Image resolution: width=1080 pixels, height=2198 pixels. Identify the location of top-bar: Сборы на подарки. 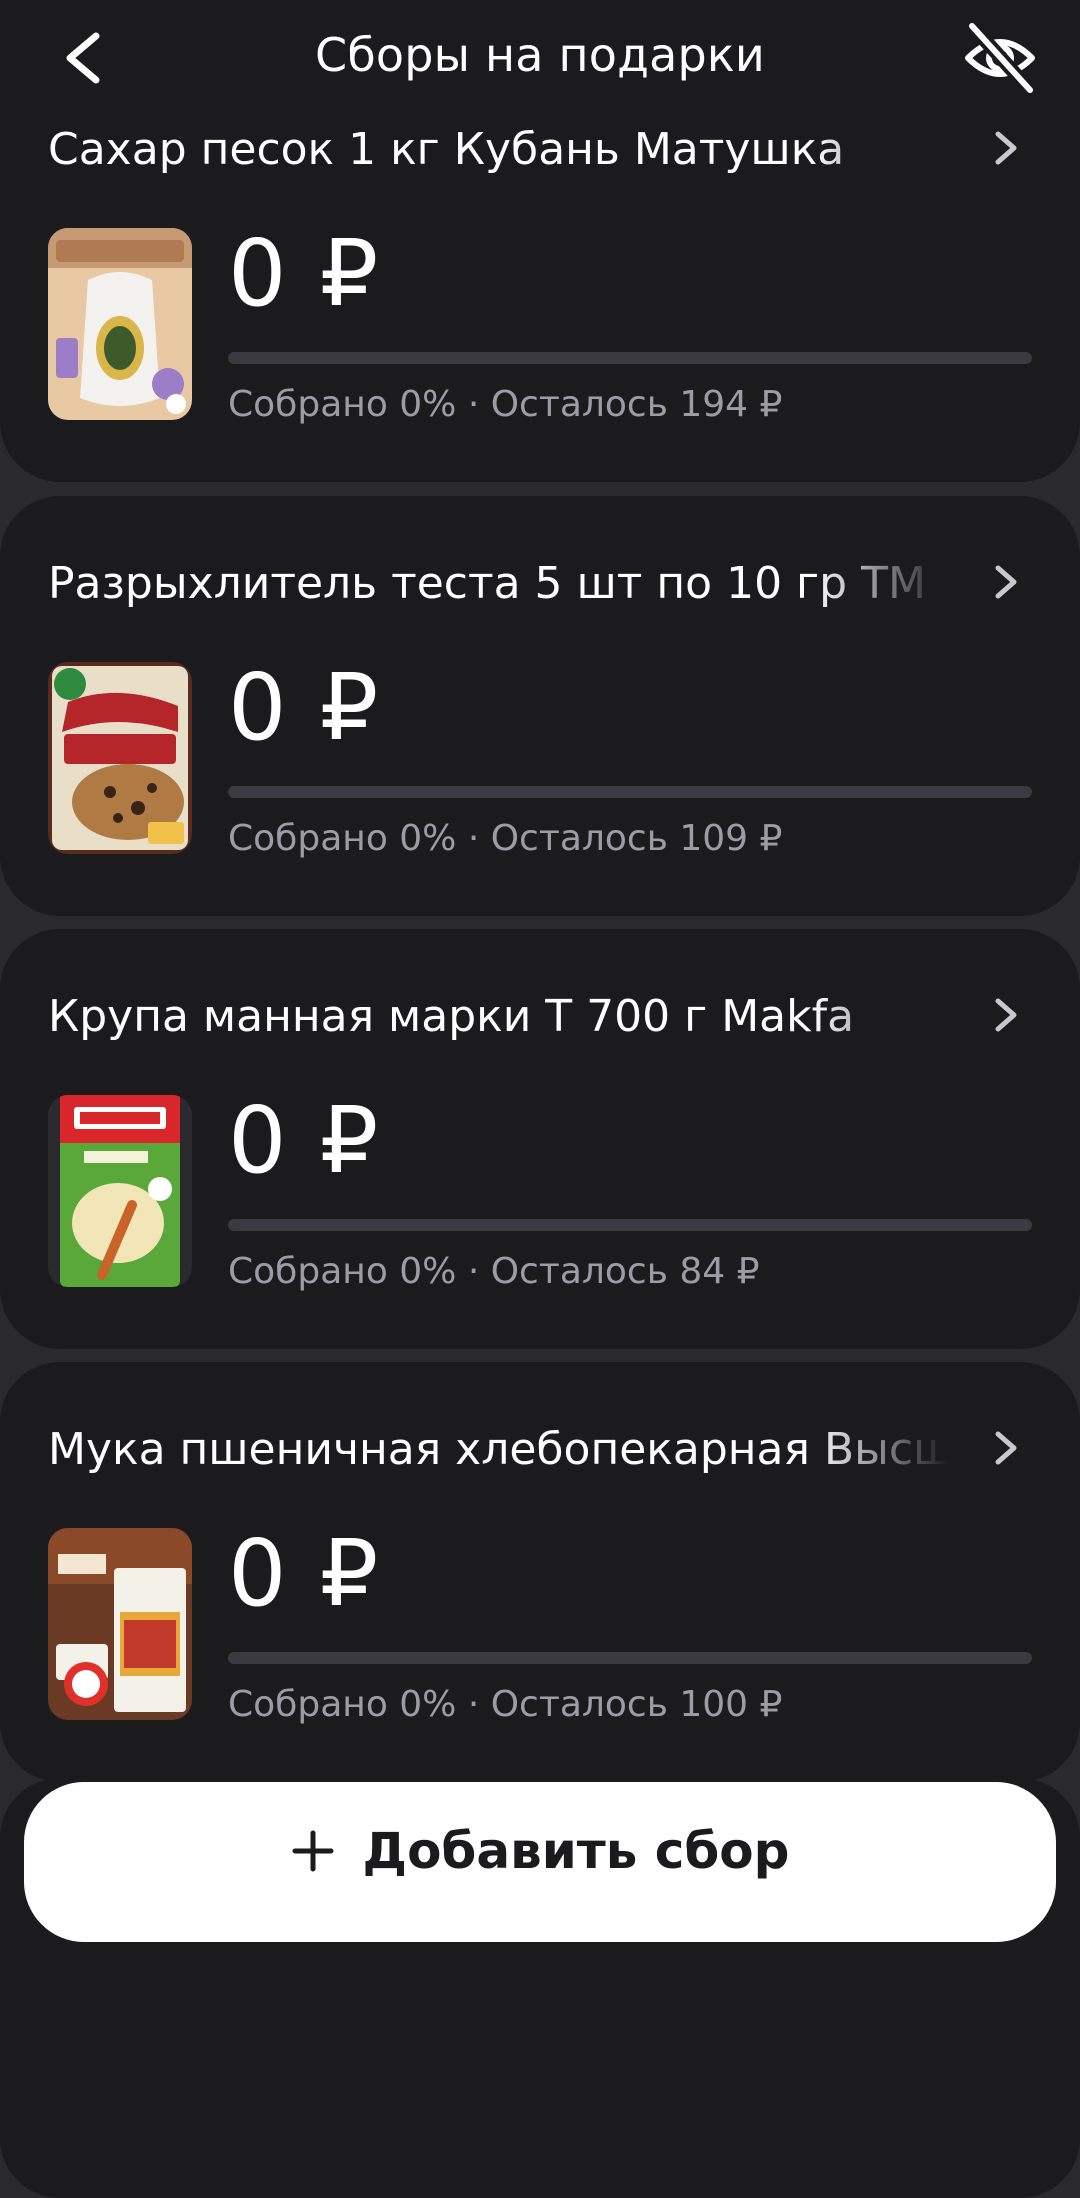
(540, 59).